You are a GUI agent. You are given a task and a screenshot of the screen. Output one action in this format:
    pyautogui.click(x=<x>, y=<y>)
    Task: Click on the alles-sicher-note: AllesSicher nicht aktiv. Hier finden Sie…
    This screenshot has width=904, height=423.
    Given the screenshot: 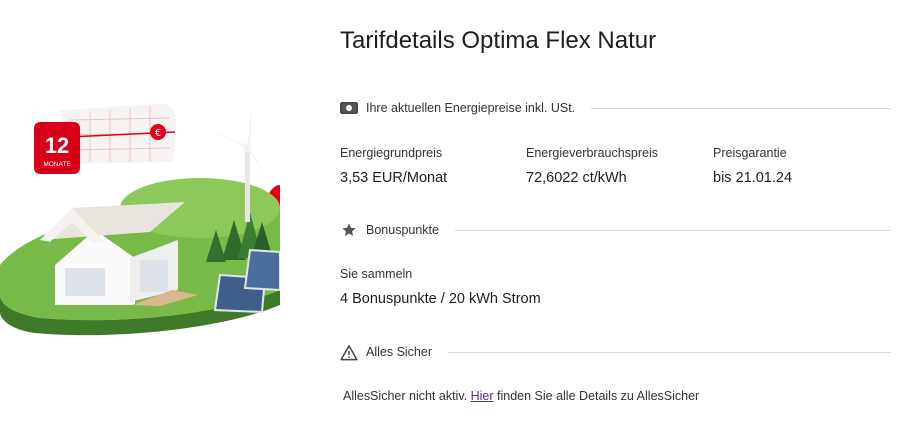 What is the action you would take?
    pyautogui.click(x=521, y=396)
    